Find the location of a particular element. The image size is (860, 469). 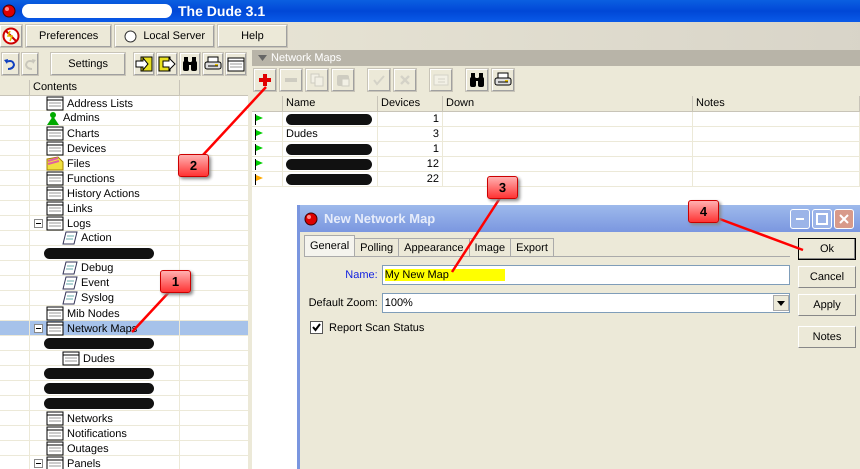

panel-title: Network Maps is located at coordinates (306, 58).